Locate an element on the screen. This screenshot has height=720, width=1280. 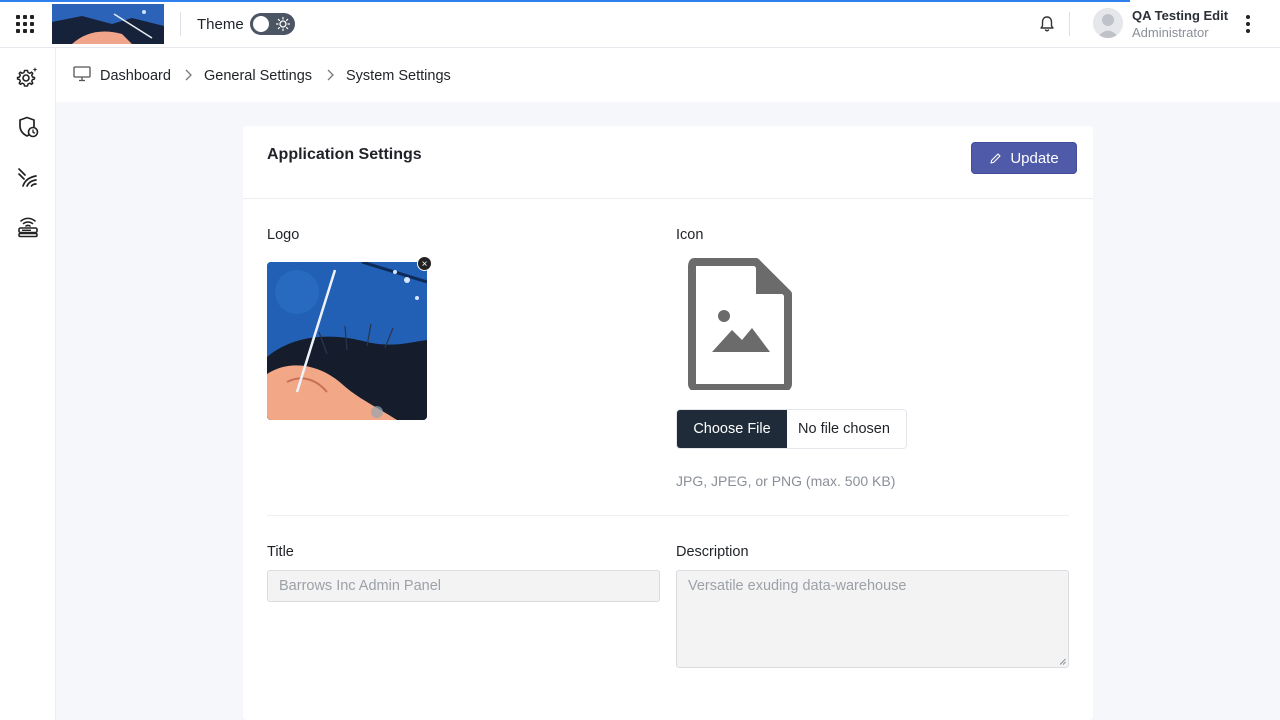
section-divider is located at coordinates (668, 515).